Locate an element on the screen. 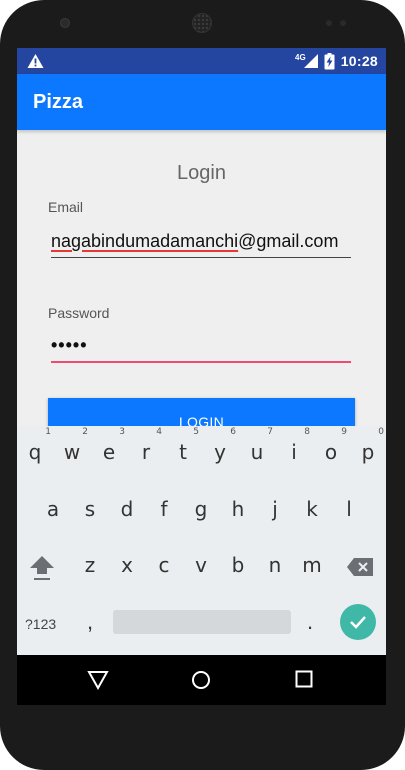 This screenshot has height=770, width=405. light-sensor is located at coordinates (343, 23).